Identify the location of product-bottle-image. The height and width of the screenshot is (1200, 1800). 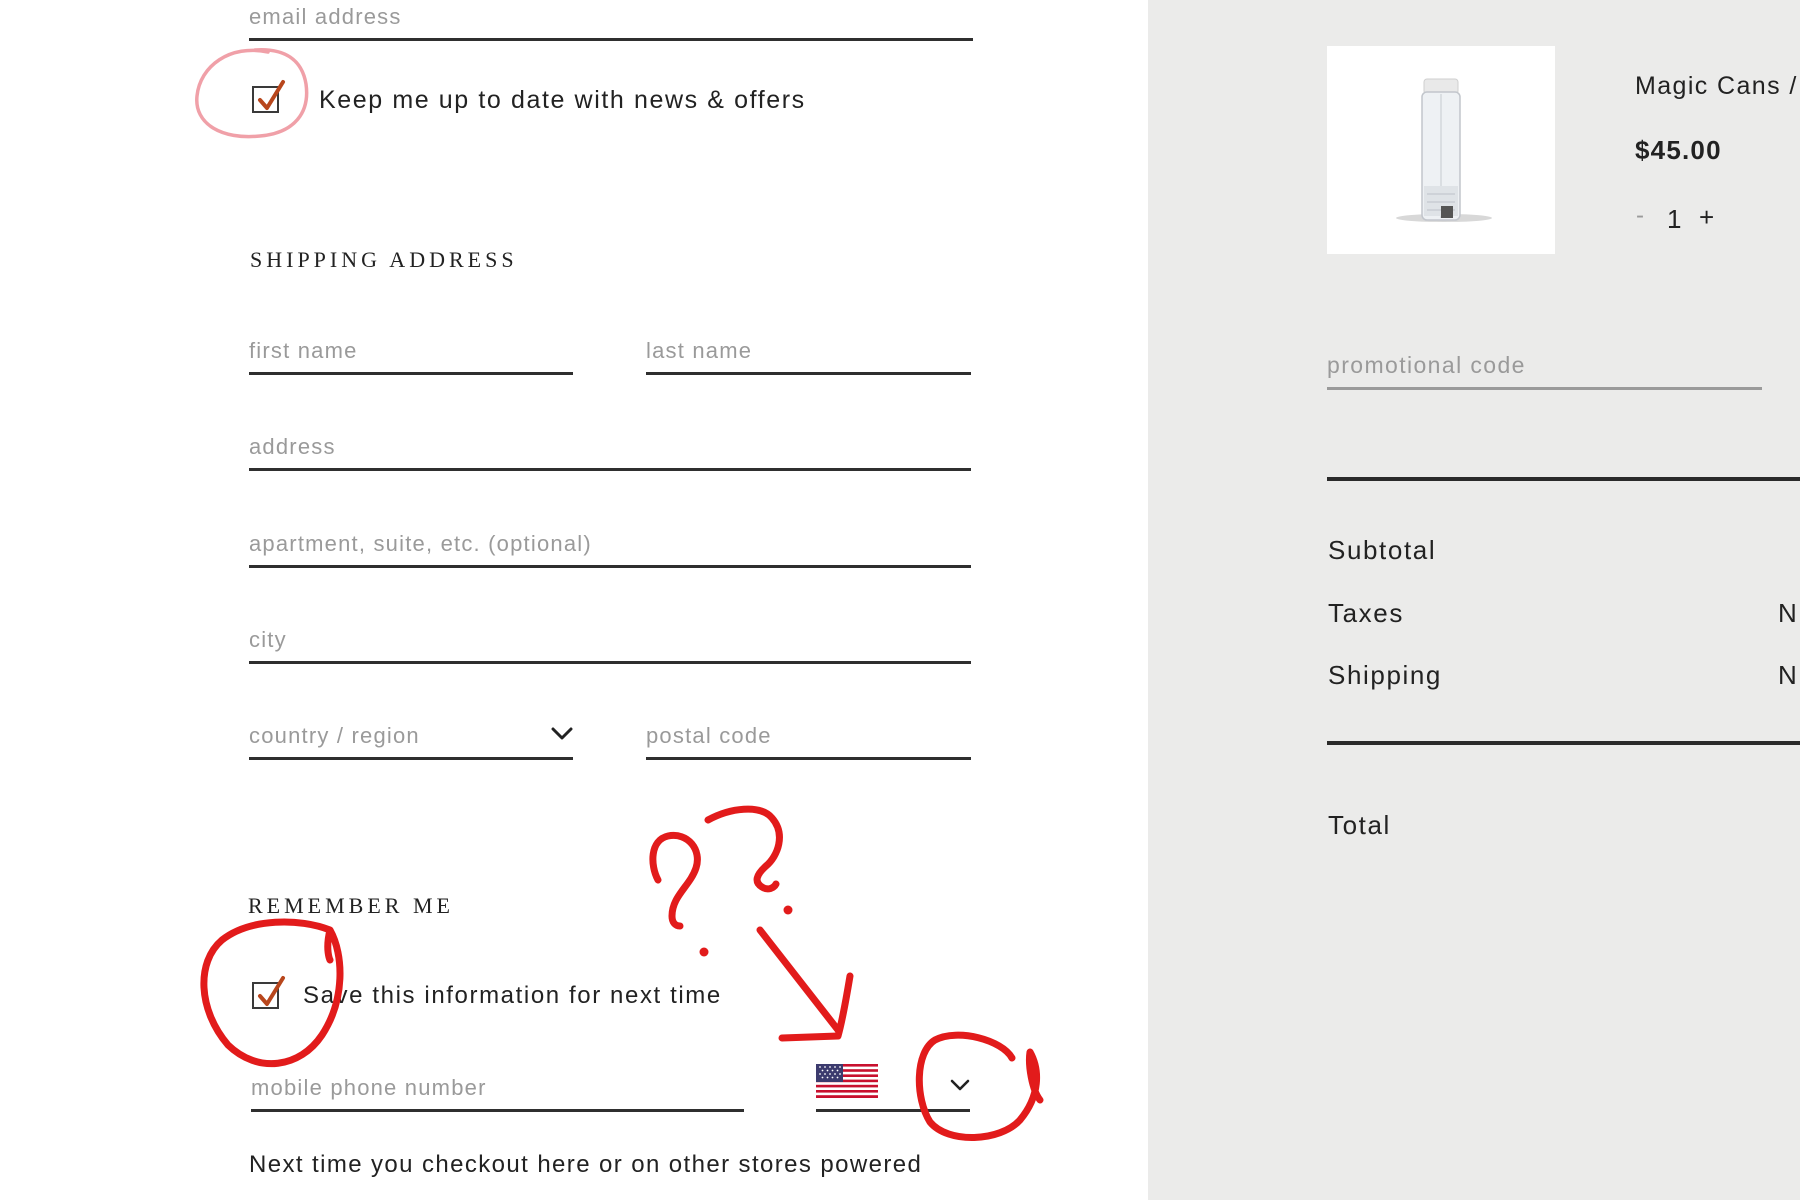
(1444, 150).